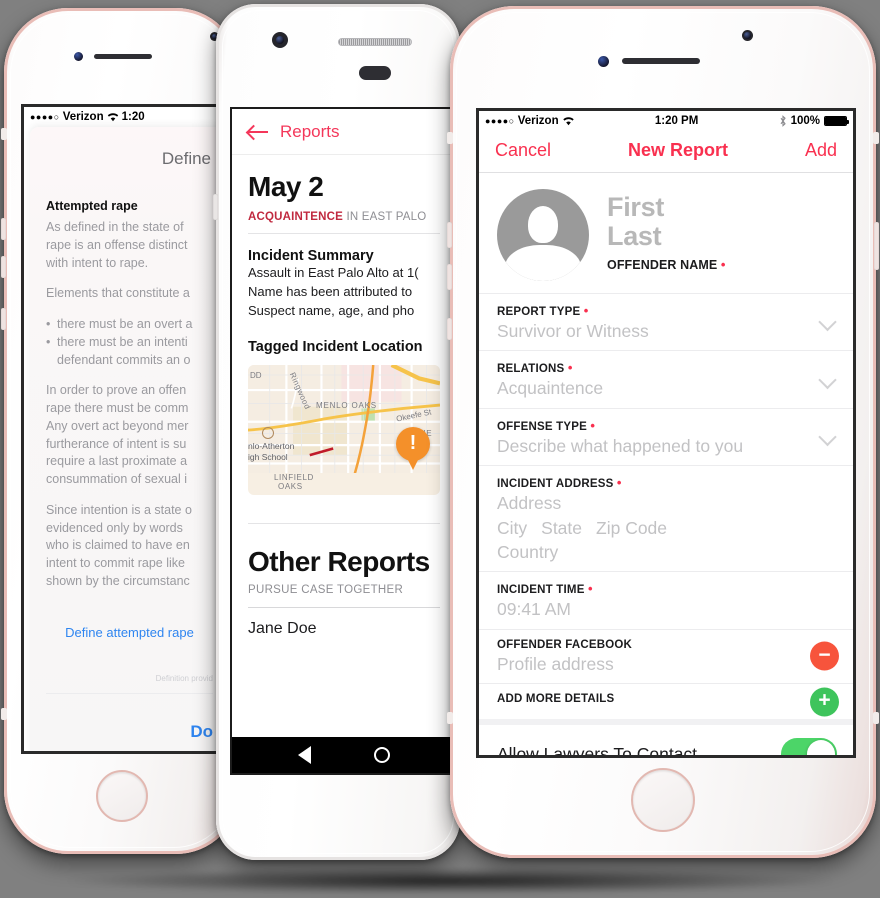 Image resolution: width=880 pixels, height=898 pixels. Describe the element at coordinates (215, 207) in the screenshot. I see `volume-button` at that location.